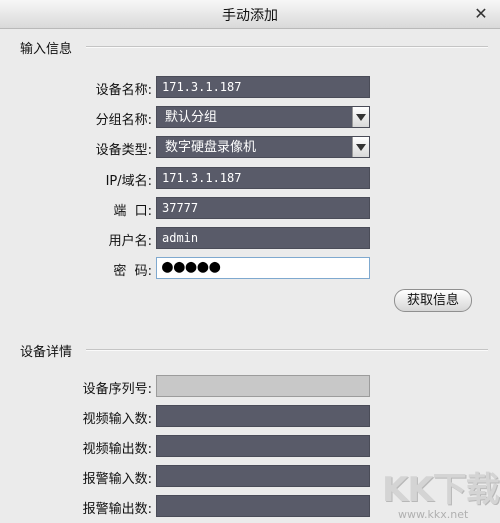 The width and height of the screenshot is (500, 523). Describe the element at coordinates (132, 271) in the screenshot. I see `password-label: 密 码:` at that location.